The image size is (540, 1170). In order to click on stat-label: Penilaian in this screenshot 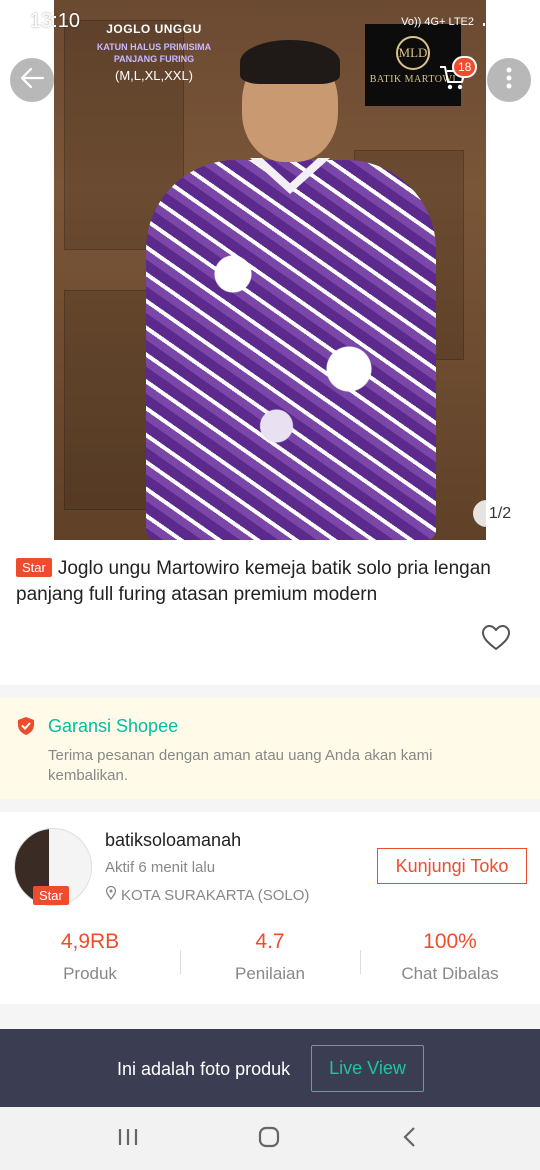, I will do `click(270, 973)`.